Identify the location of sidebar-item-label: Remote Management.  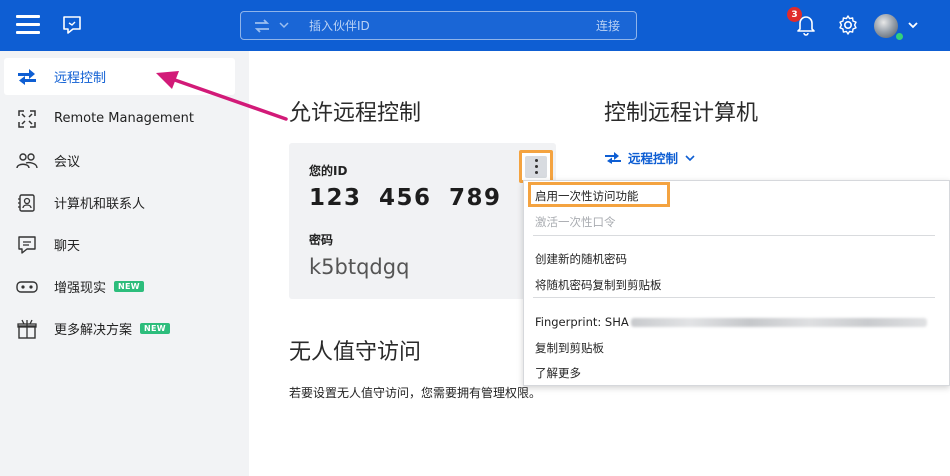
(124, 118).